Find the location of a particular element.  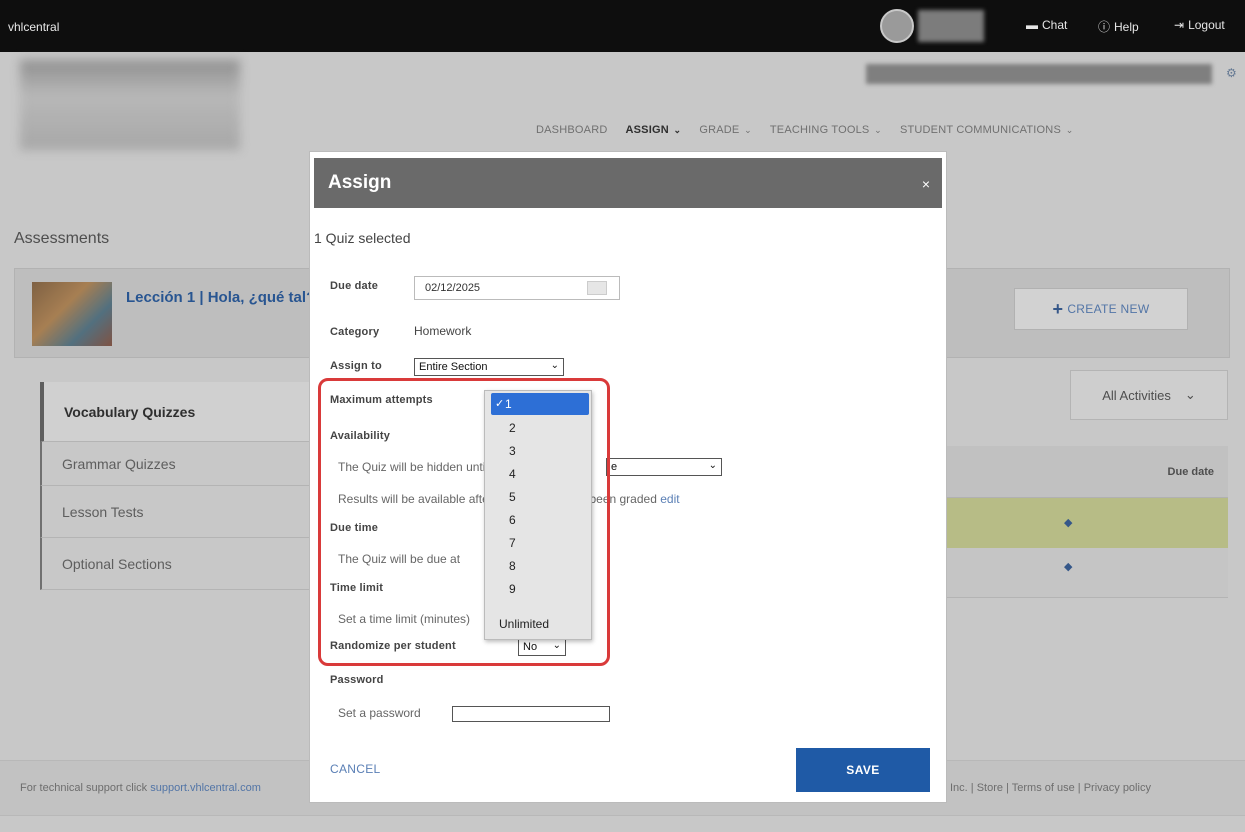

due-date-label: Due date is located at coordinates (354, 286).